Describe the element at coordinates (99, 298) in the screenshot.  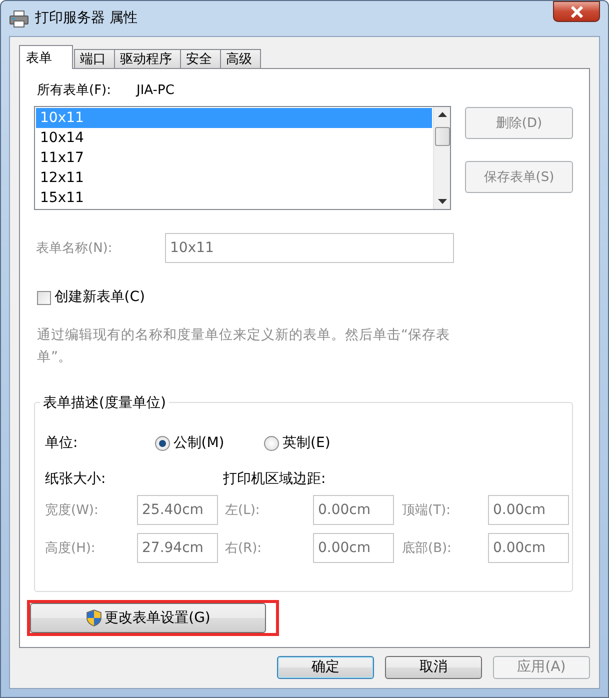
I see `checkbox-label: 创建新表单(C)` at that location.